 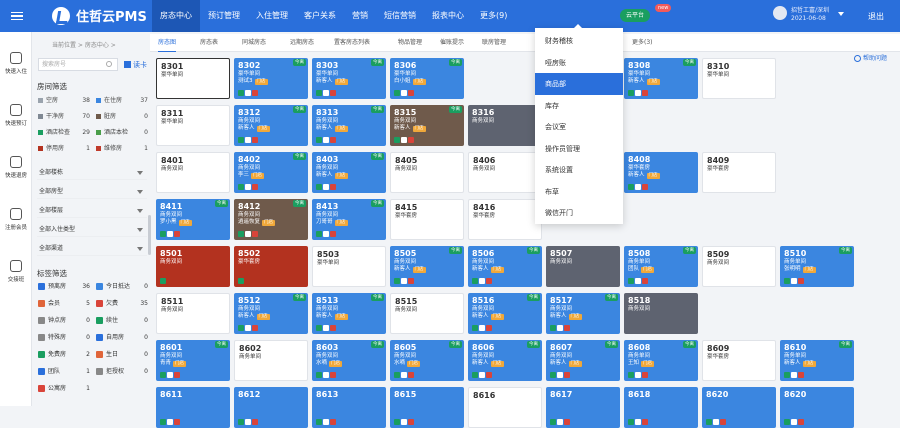 What do you see at coordinates (16, 63) in the screenshot?
I see `sidebar-item-0: 快速入住` at bounding box center [16, 63].